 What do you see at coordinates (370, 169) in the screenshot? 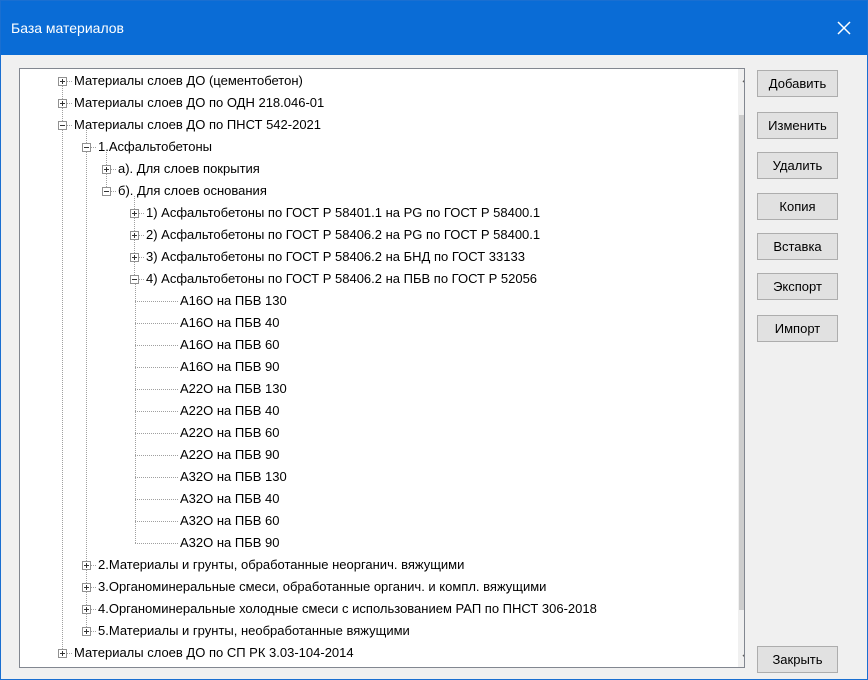
I see `tree-node: а). Для слоев покрытия` at bounding box center [370, 169].